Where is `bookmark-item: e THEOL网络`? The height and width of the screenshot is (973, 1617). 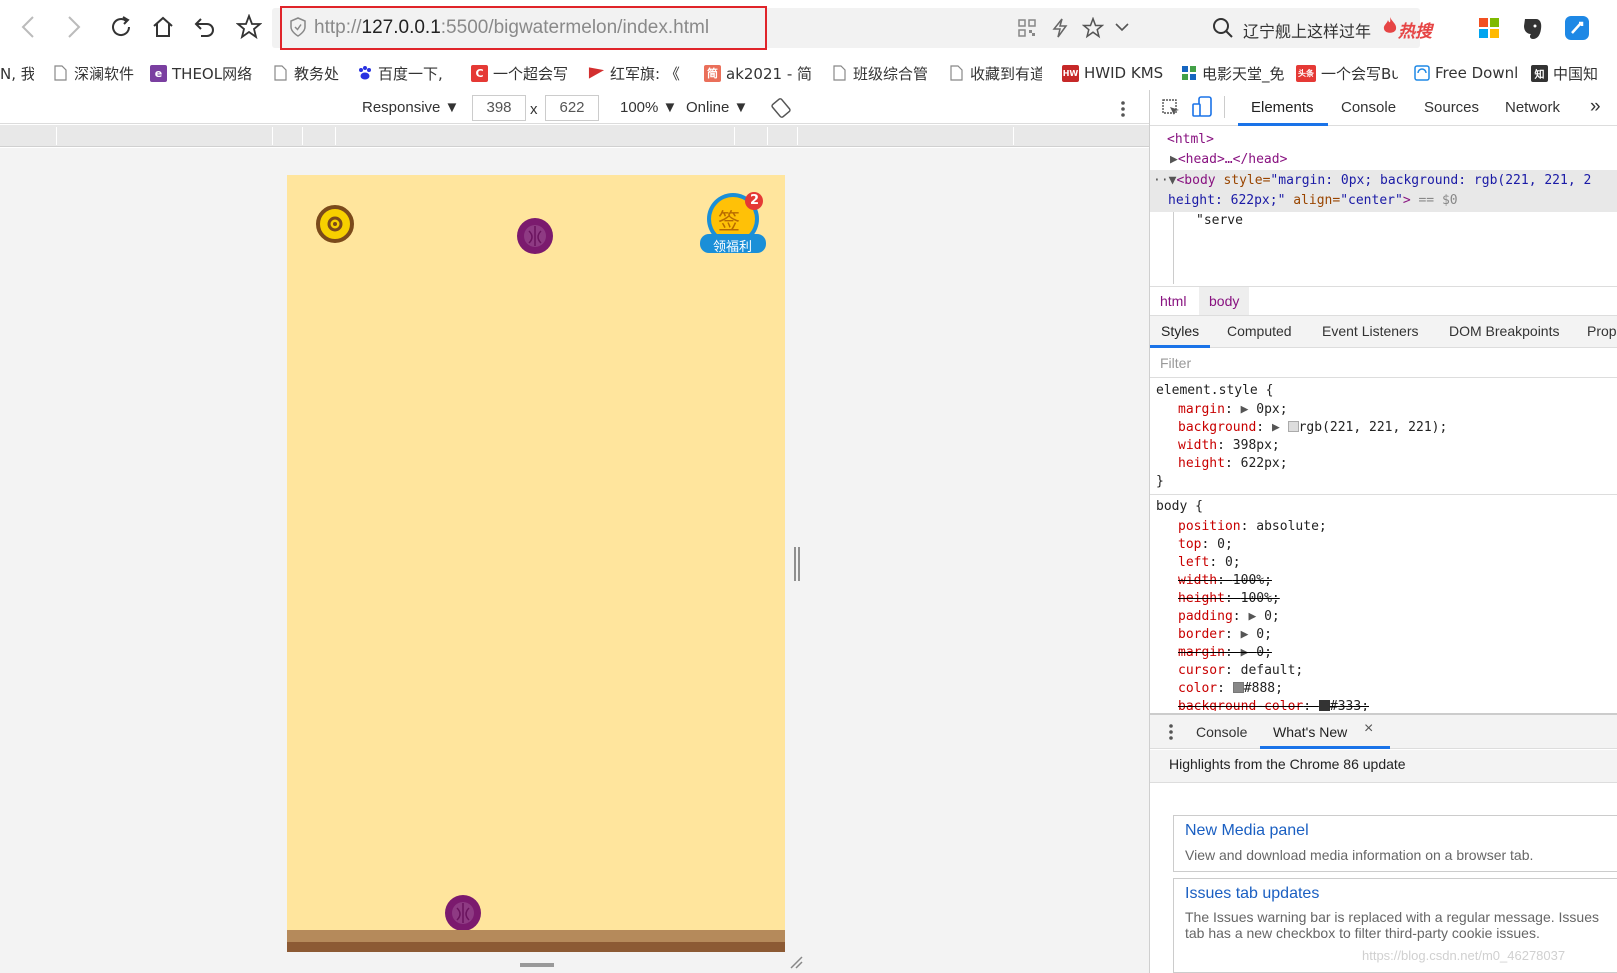 bookmark-item: e THEOL网络 is located at coordinates (203, 73).